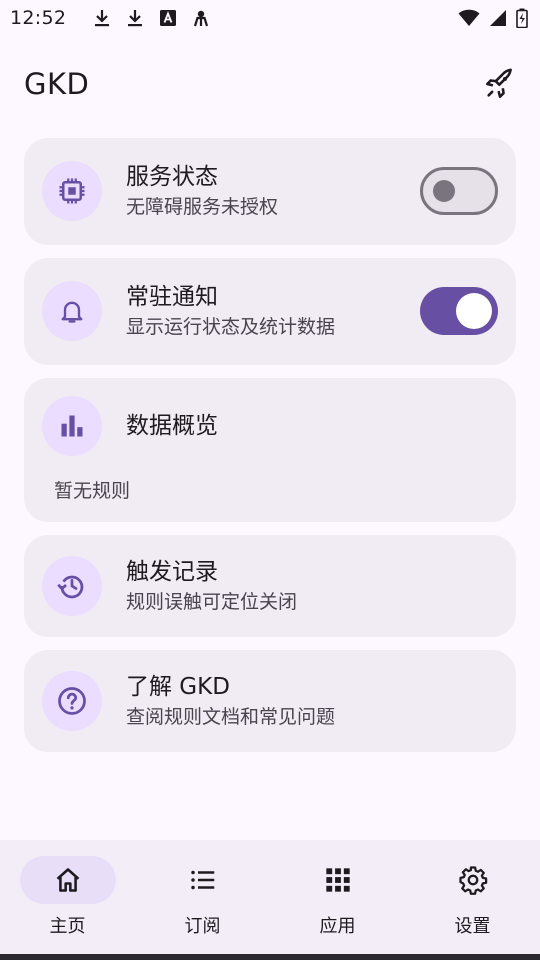 The image size is (540, 960). I want to click on about-gkd-card: 了解 GKD 查阅规则文档和常见问题, so click(270, 701).